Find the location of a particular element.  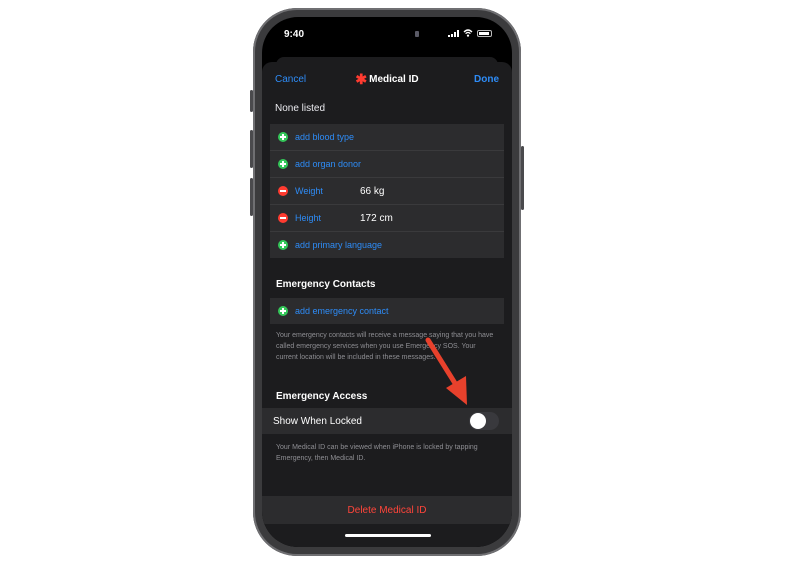

show-when-locked-label: Show When Locked is located at coordinates (317, 421).